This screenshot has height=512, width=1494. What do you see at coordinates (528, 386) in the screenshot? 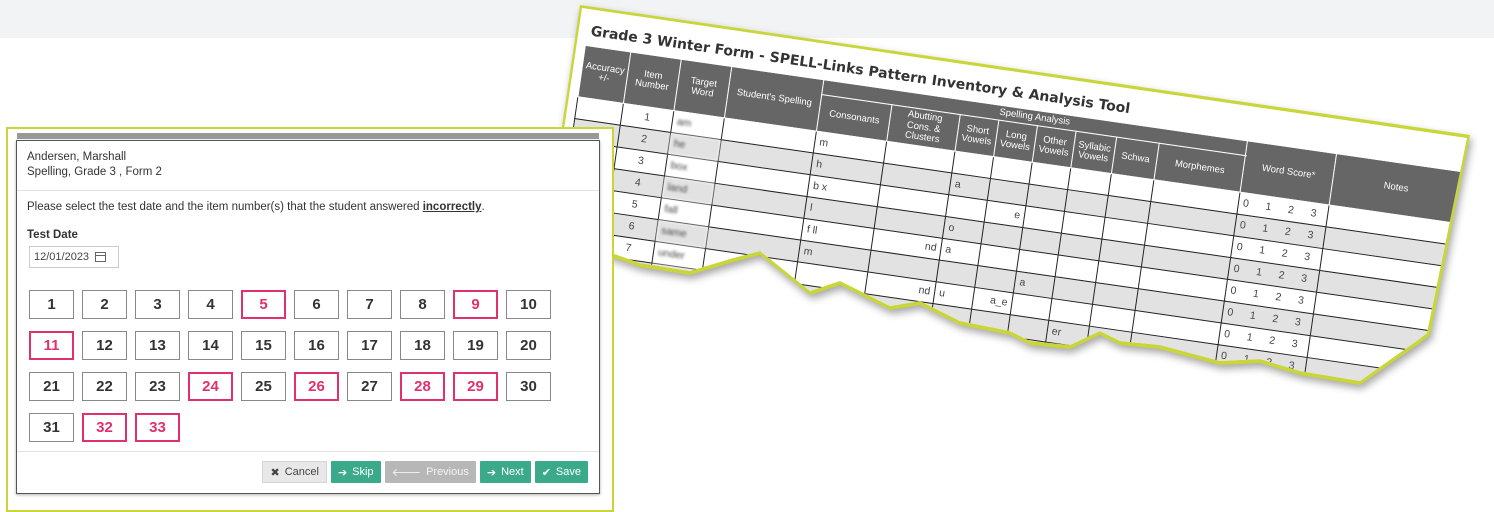
I see `item-button-30: 30` at bounding box center [528, 386].